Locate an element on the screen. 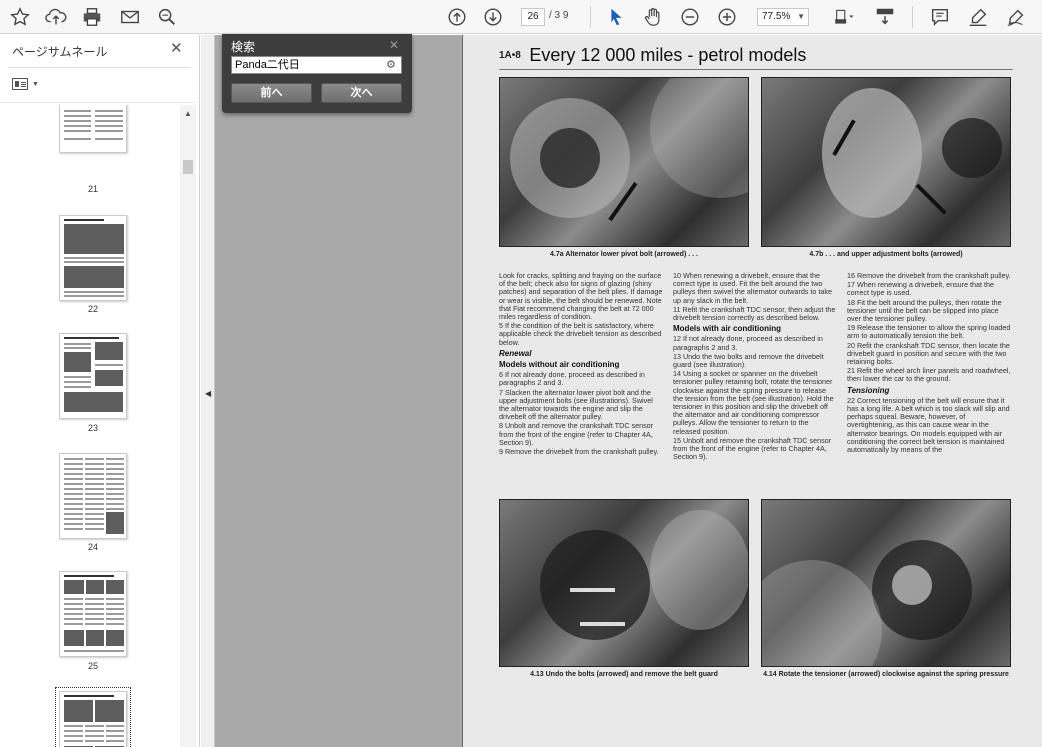 The height and width of the screenshot is (747, 1042). next-page-icon is located at coordinates (493, 17).